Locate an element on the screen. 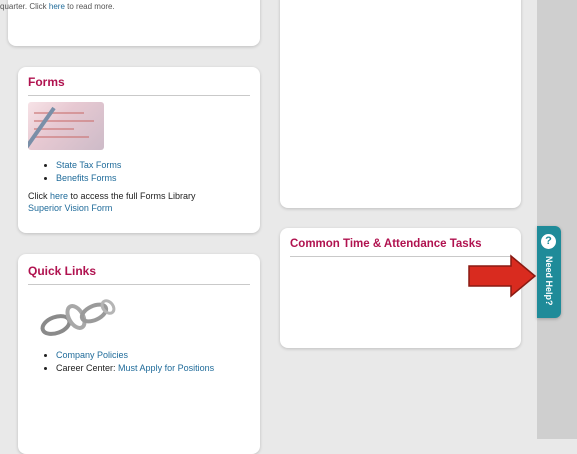  list-item: Company Policies is located at coordinates (158, 355).